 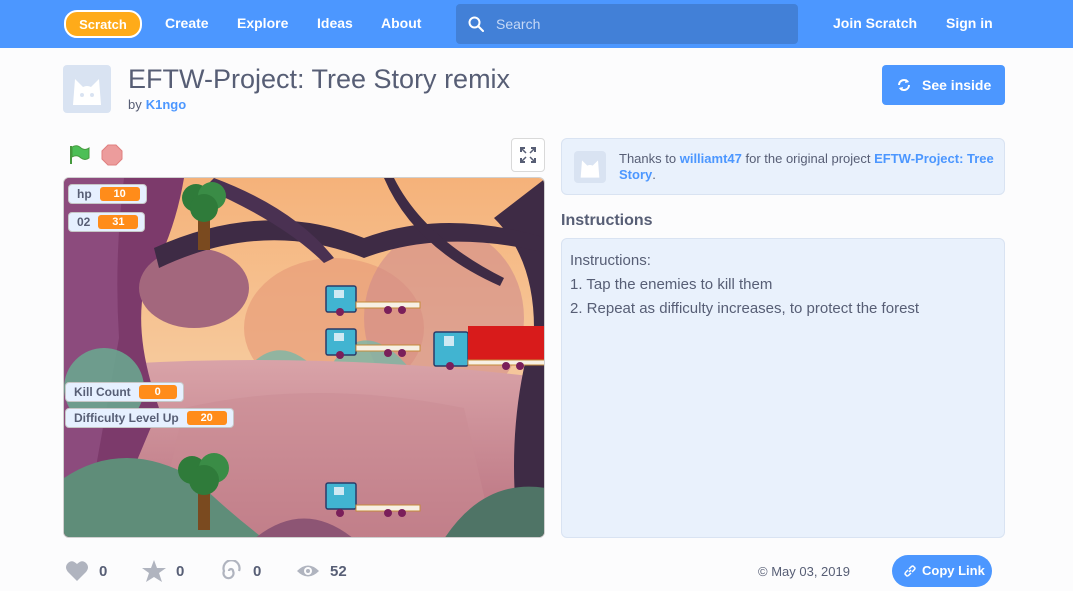 I want to click on author-link: K1ngo, so click(x=166, y=104).